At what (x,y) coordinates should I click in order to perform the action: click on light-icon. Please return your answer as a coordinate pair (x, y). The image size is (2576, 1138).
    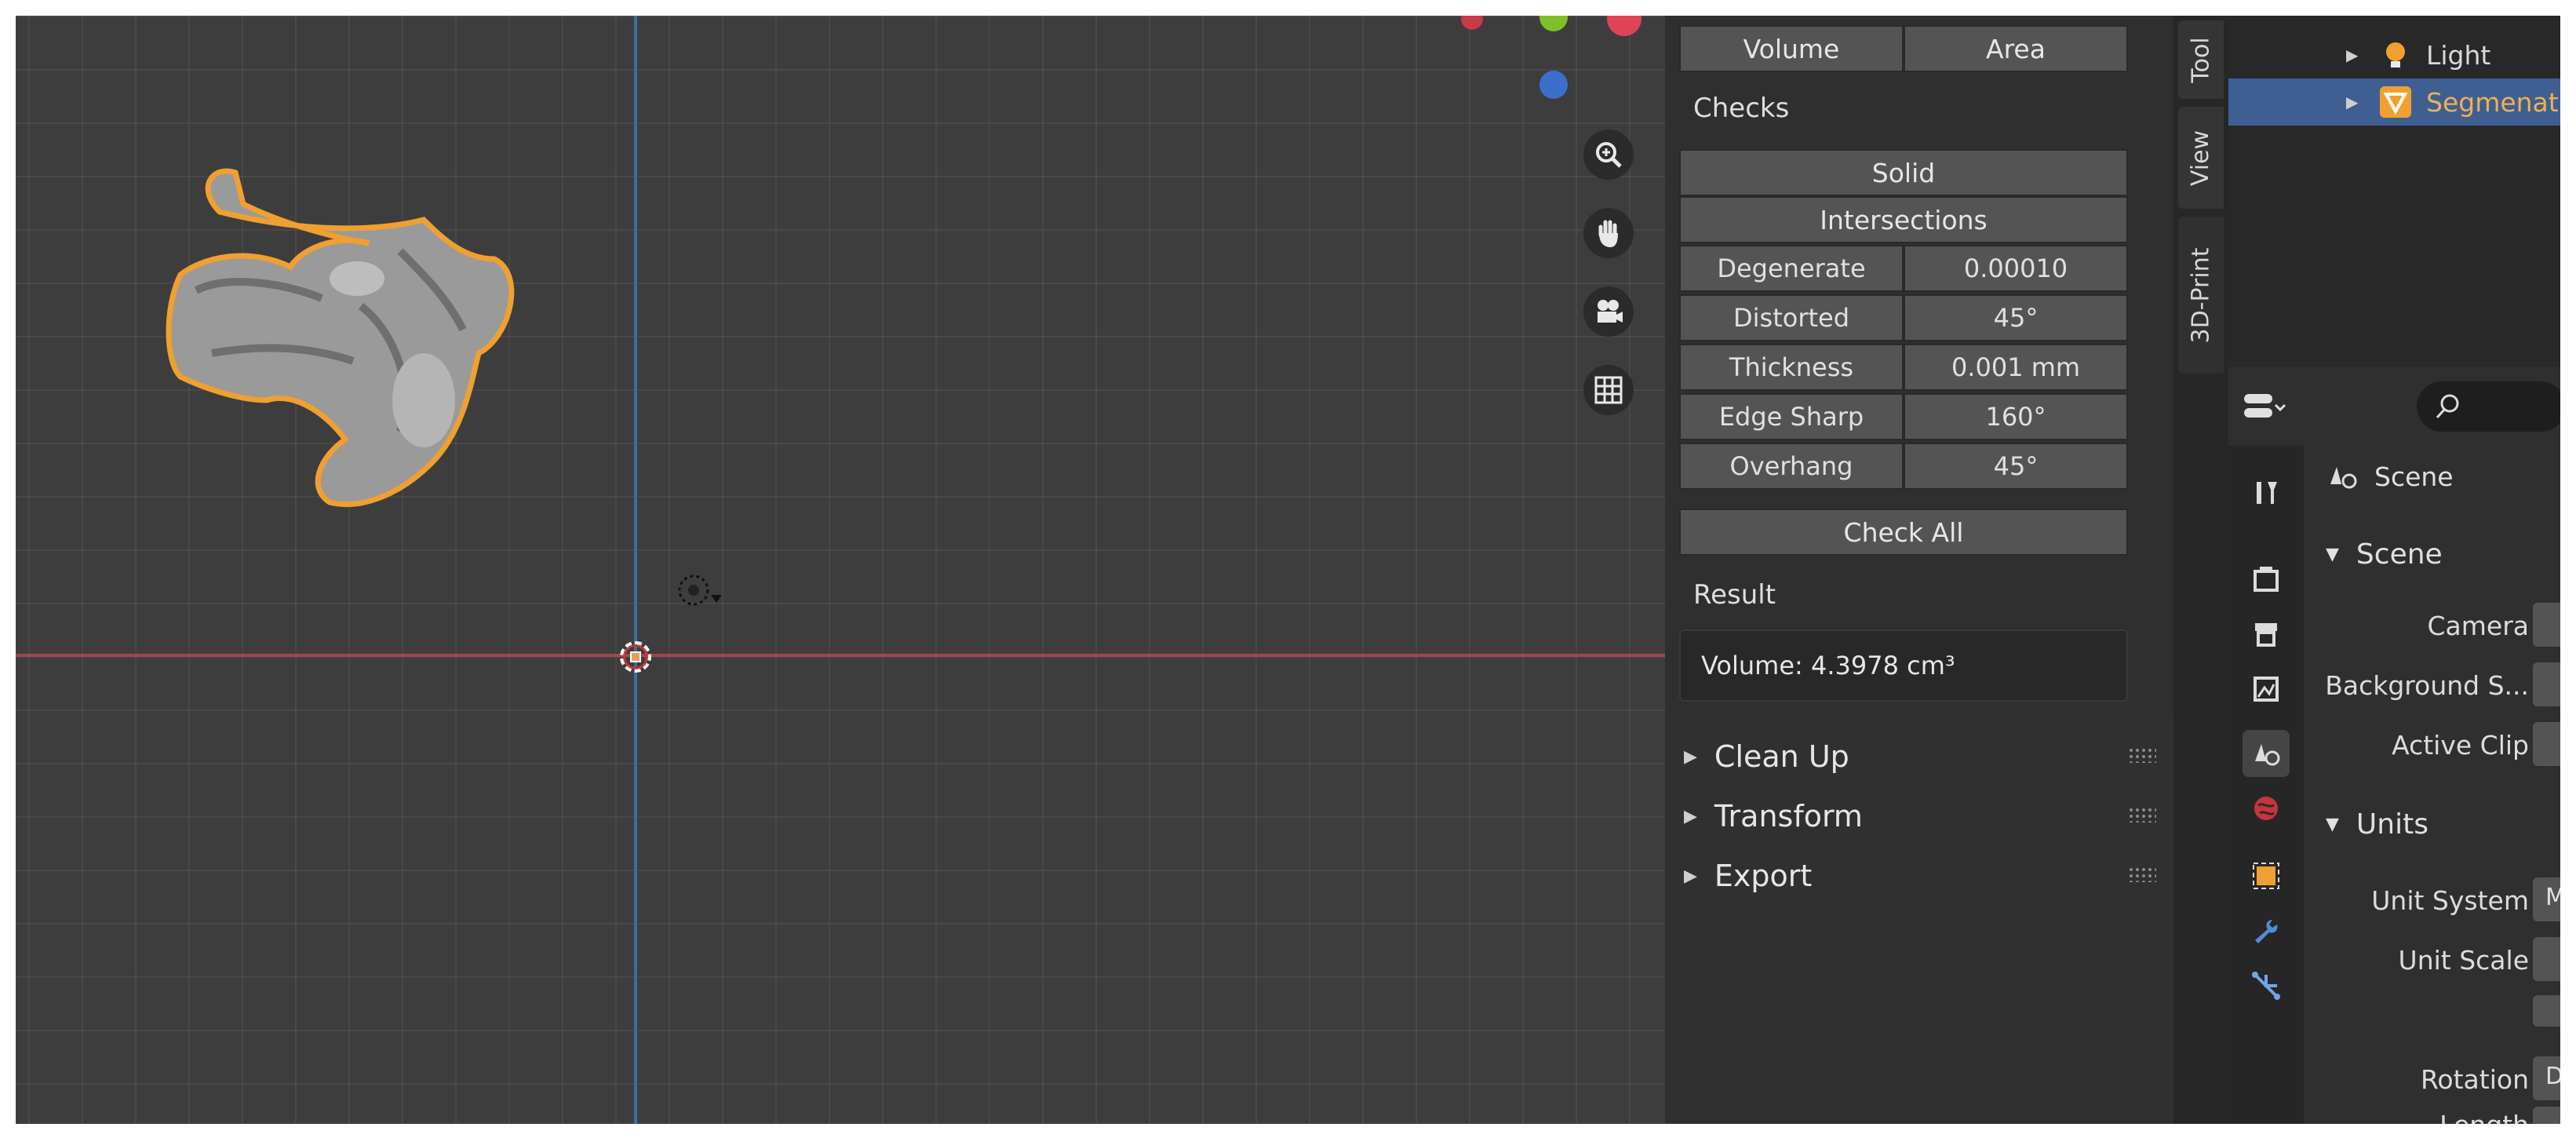
    Looking at the image, I should click on (2395, 55).